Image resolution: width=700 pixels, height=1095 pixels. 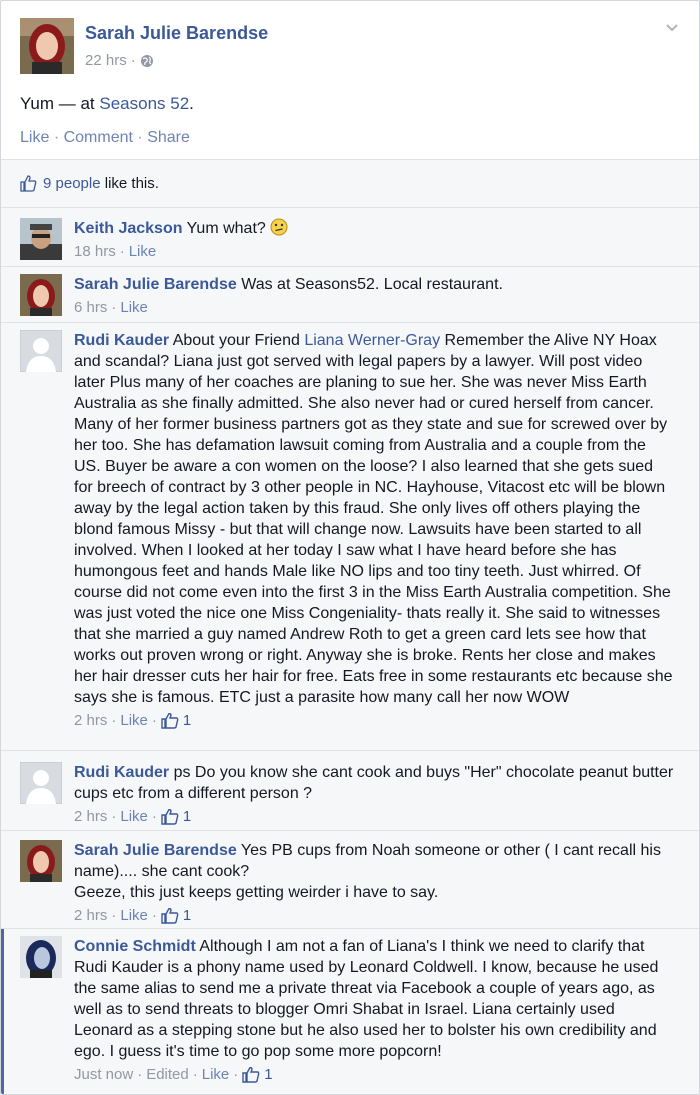 I want to click on comment-text: Yum what?, so click(x=226, y=228).